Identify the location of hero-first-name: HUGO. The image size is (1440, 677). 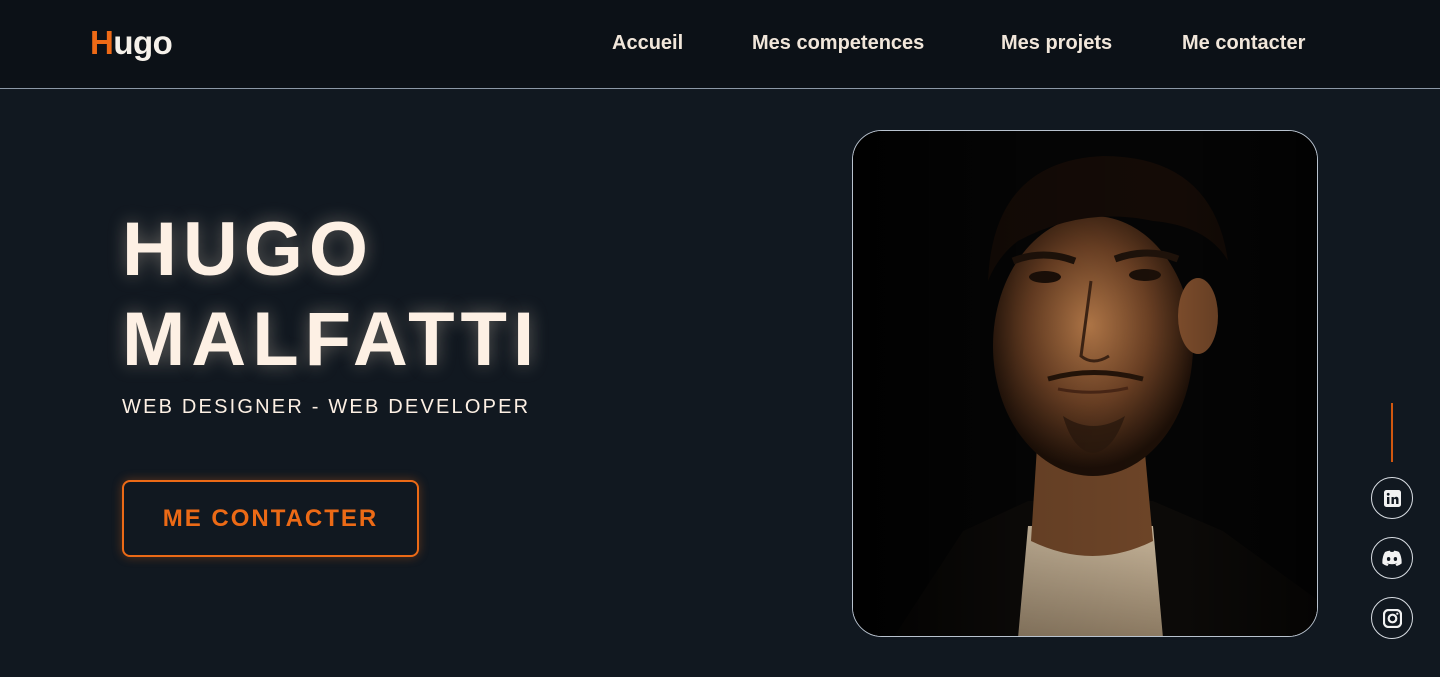
(248, 249).